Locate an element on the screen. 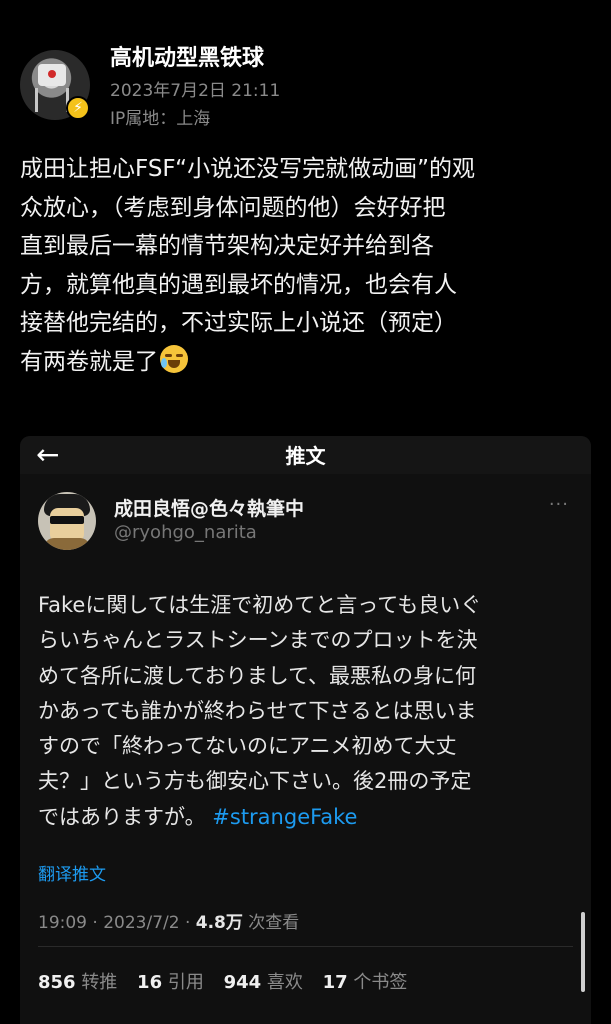  embed-title: 推文 is located at coordinates (305, 456).